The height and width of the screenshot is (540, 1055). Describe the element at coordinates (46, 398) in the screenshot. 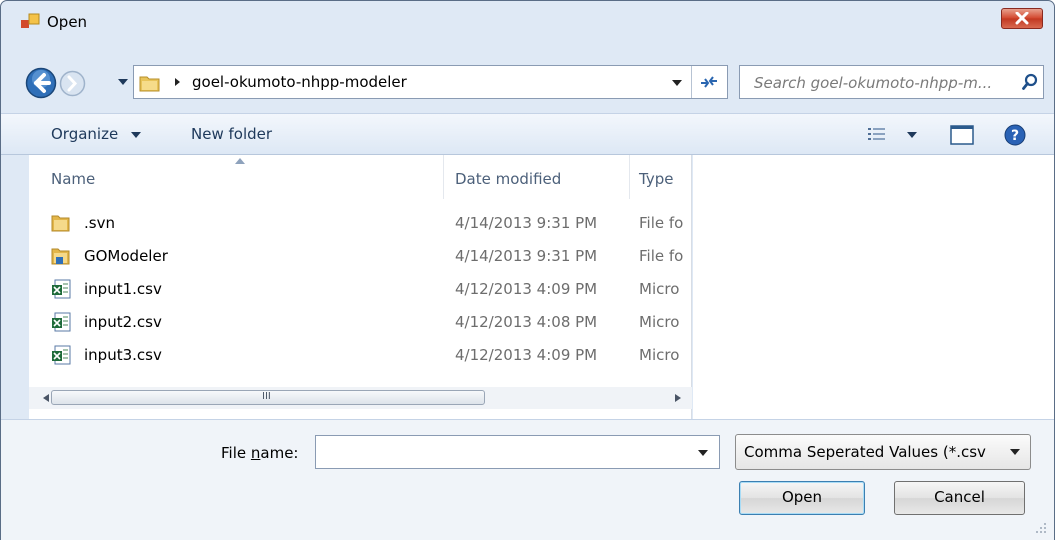

I see `scroll-left-icon` at that location.